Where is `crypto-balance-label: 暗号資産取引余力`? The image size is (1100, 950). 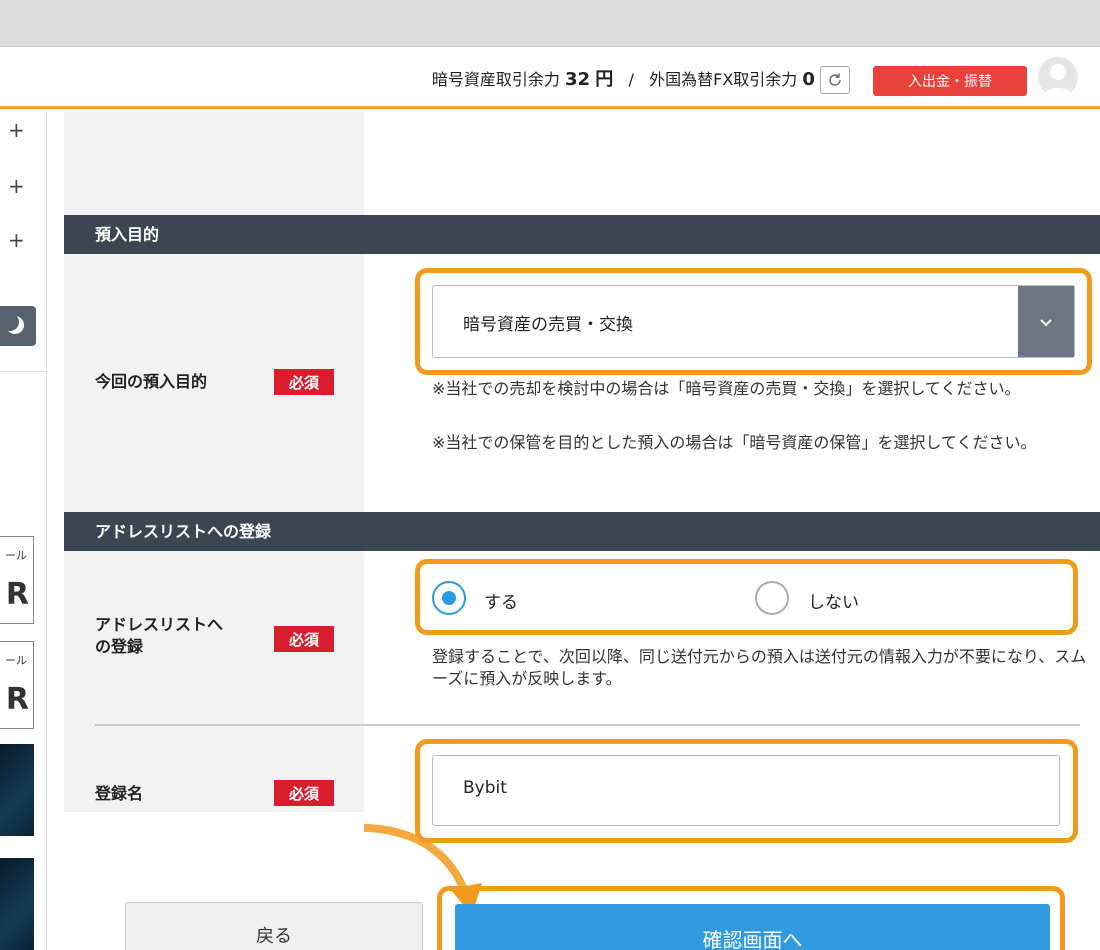
crypto-balance-label: 暗号資産取引余力 is located at coordinates (495, 79).